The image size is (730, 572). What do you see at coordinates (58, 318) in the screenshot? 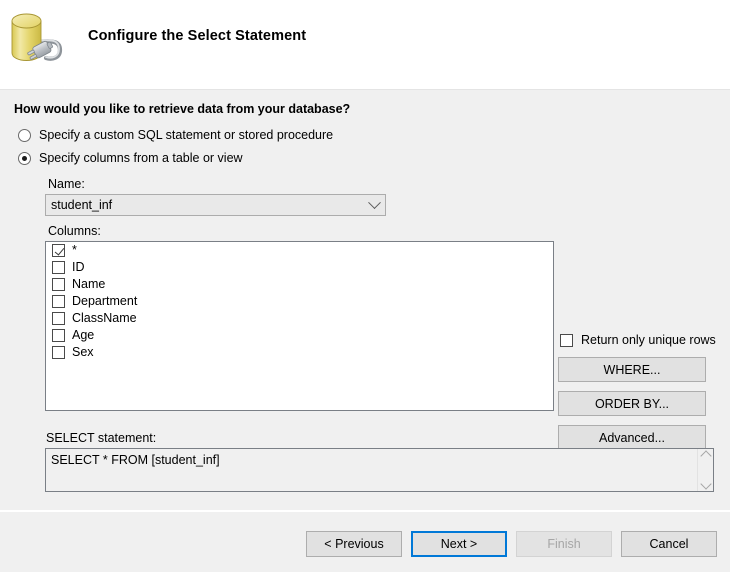
I see `checkbox-column-classname` at bounding box center [58, 318].